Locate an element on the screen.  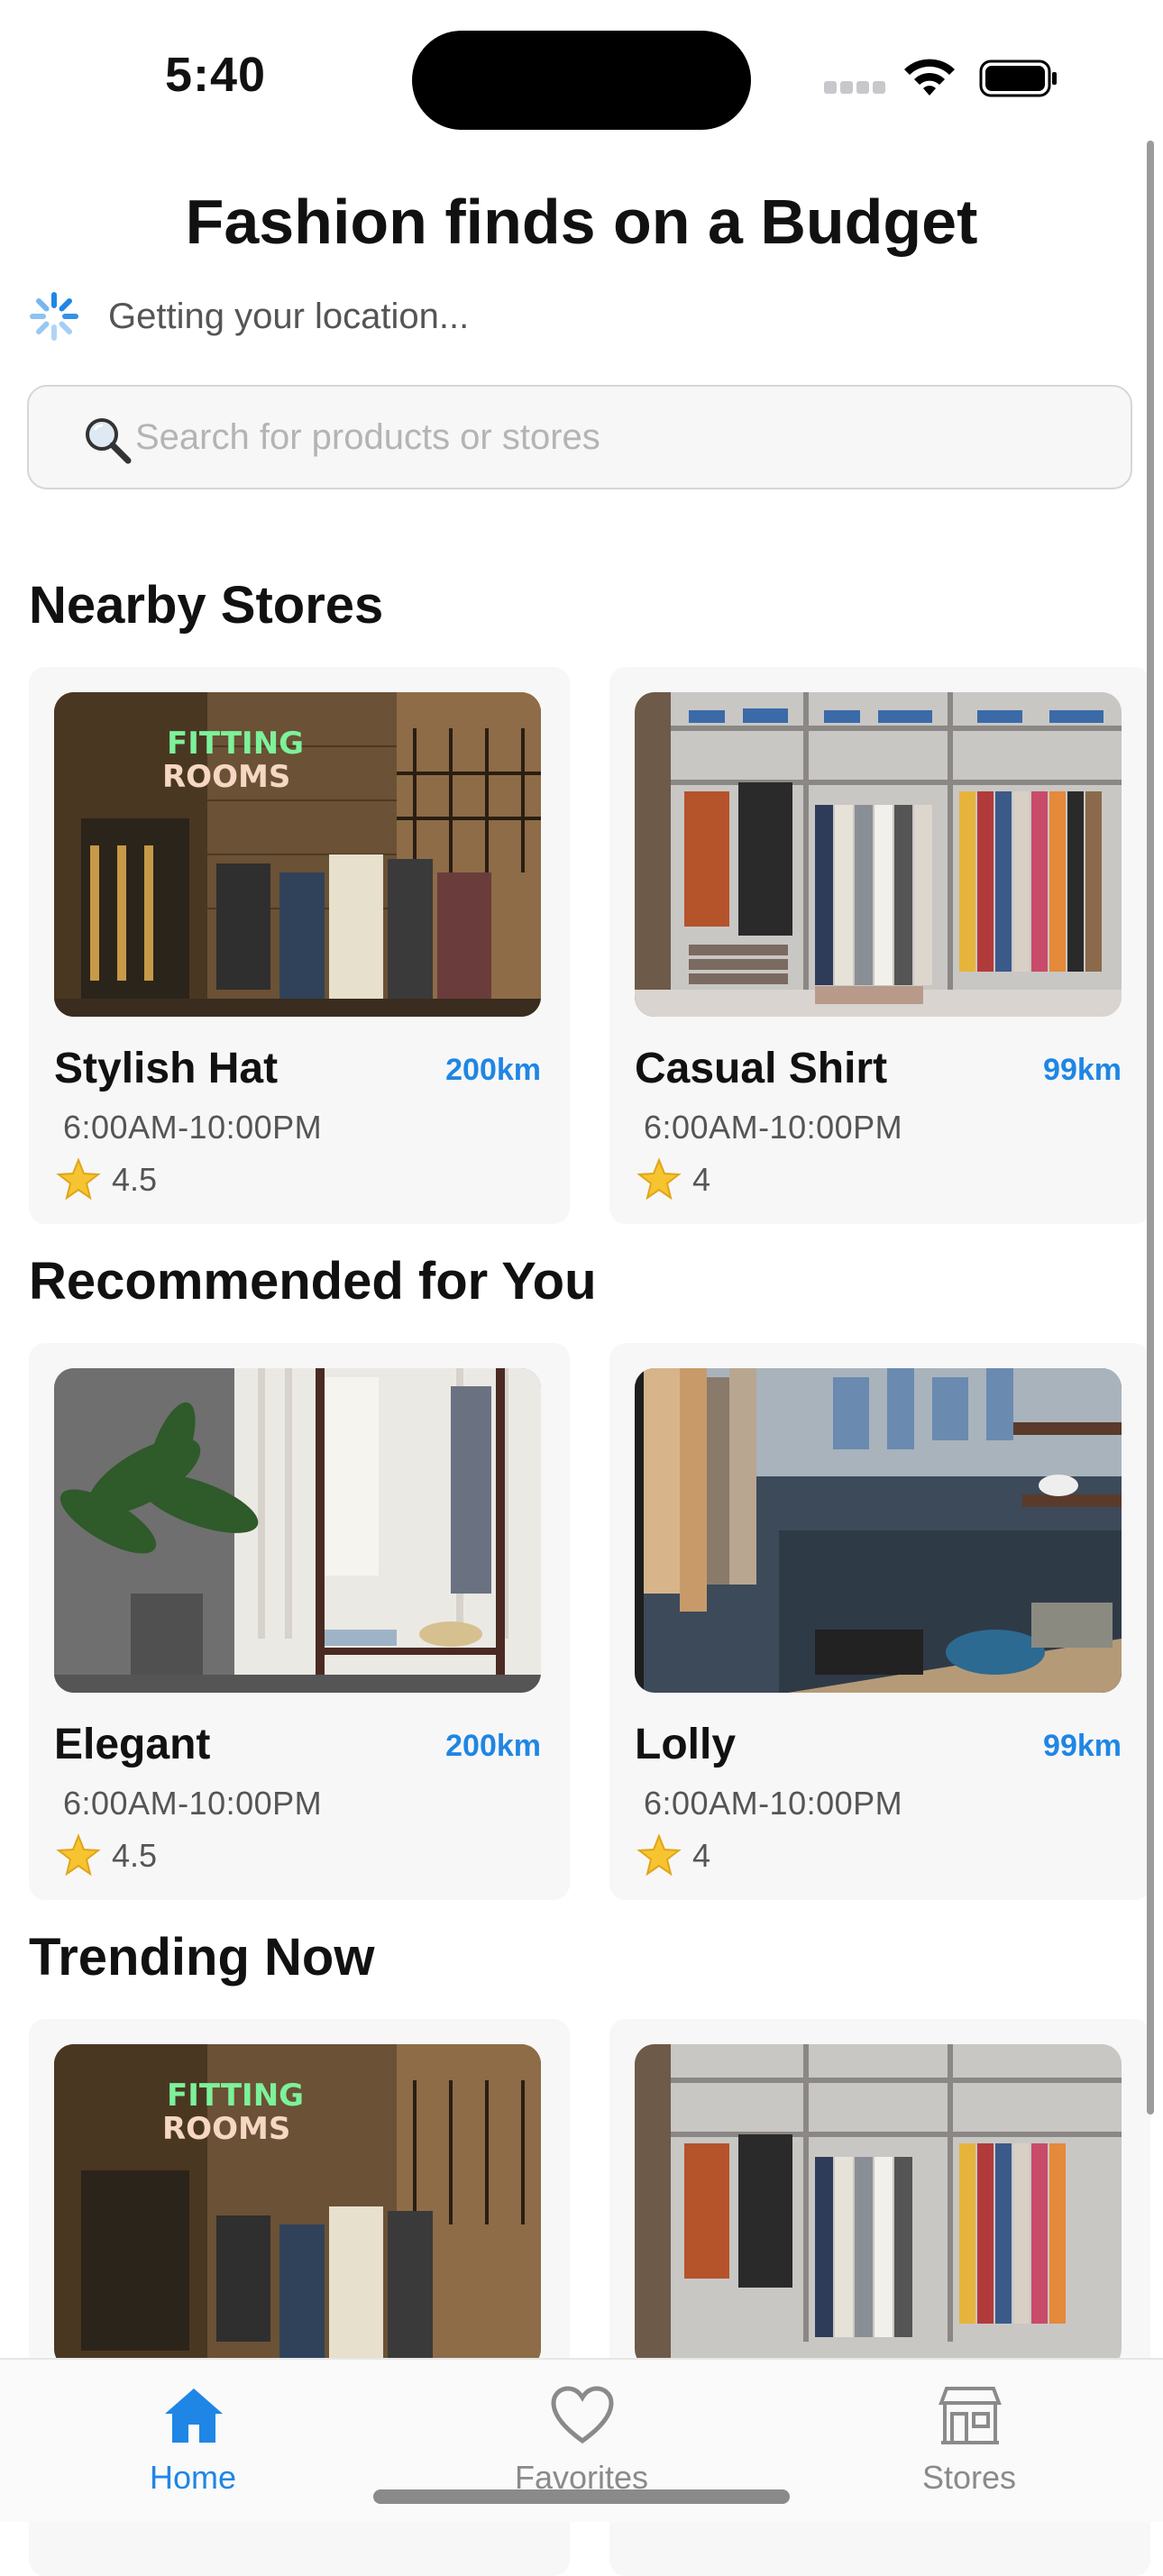
status-time: 5:40 is located at coordinates (216, 75).